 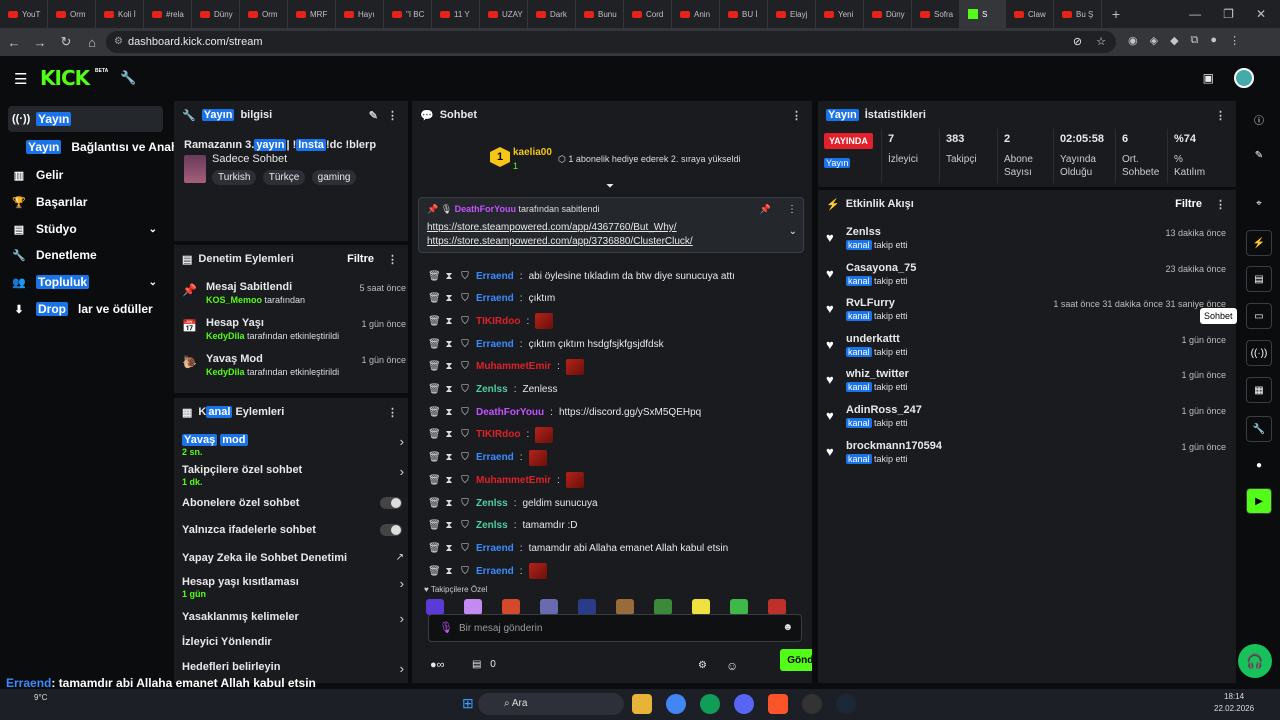 What do you see at coordinates (334, 177) in the screenshot?
I see `tag: gaming` at bounding box center [334, 177].